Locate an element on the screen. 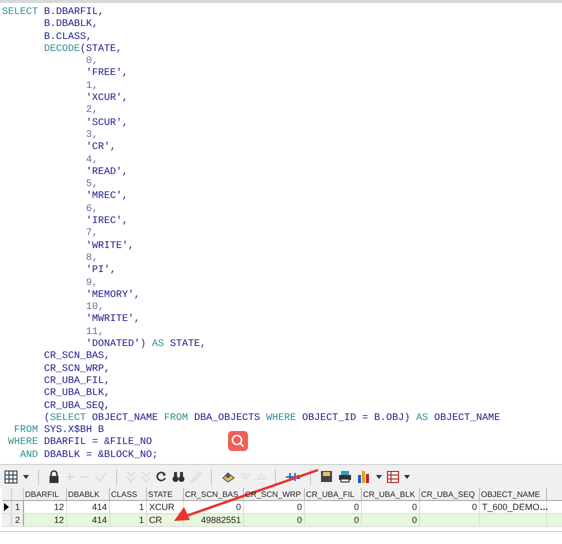 The width and height of the screenshot is (562, 544). code-line: 7, is located at coordinates (91, 234).